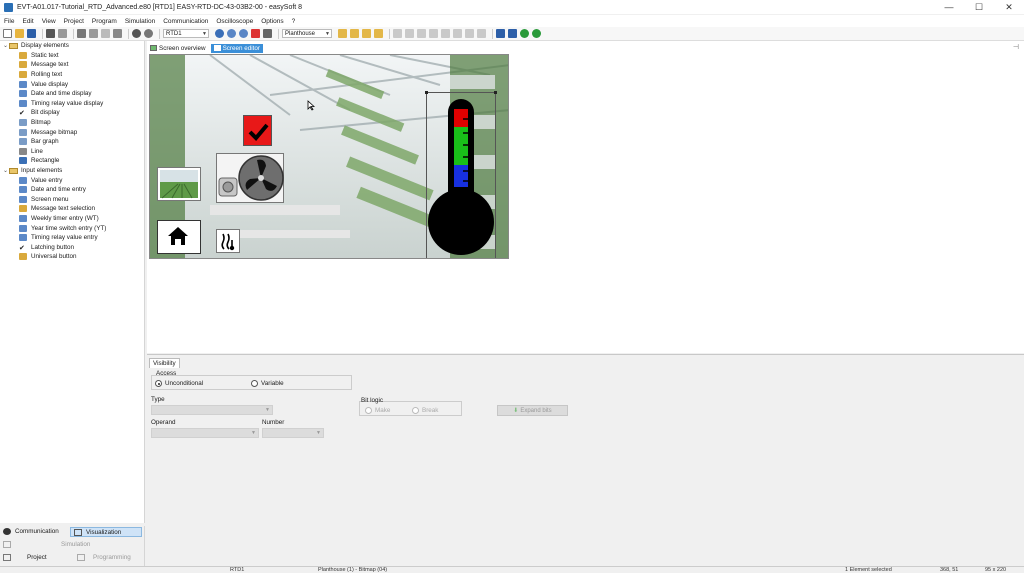 This screenshot has width=1024, height=573. What do you see at coordinates (329, 156) in the screenshot?
I see `screen-canvas` at bounding box center [329, 156].